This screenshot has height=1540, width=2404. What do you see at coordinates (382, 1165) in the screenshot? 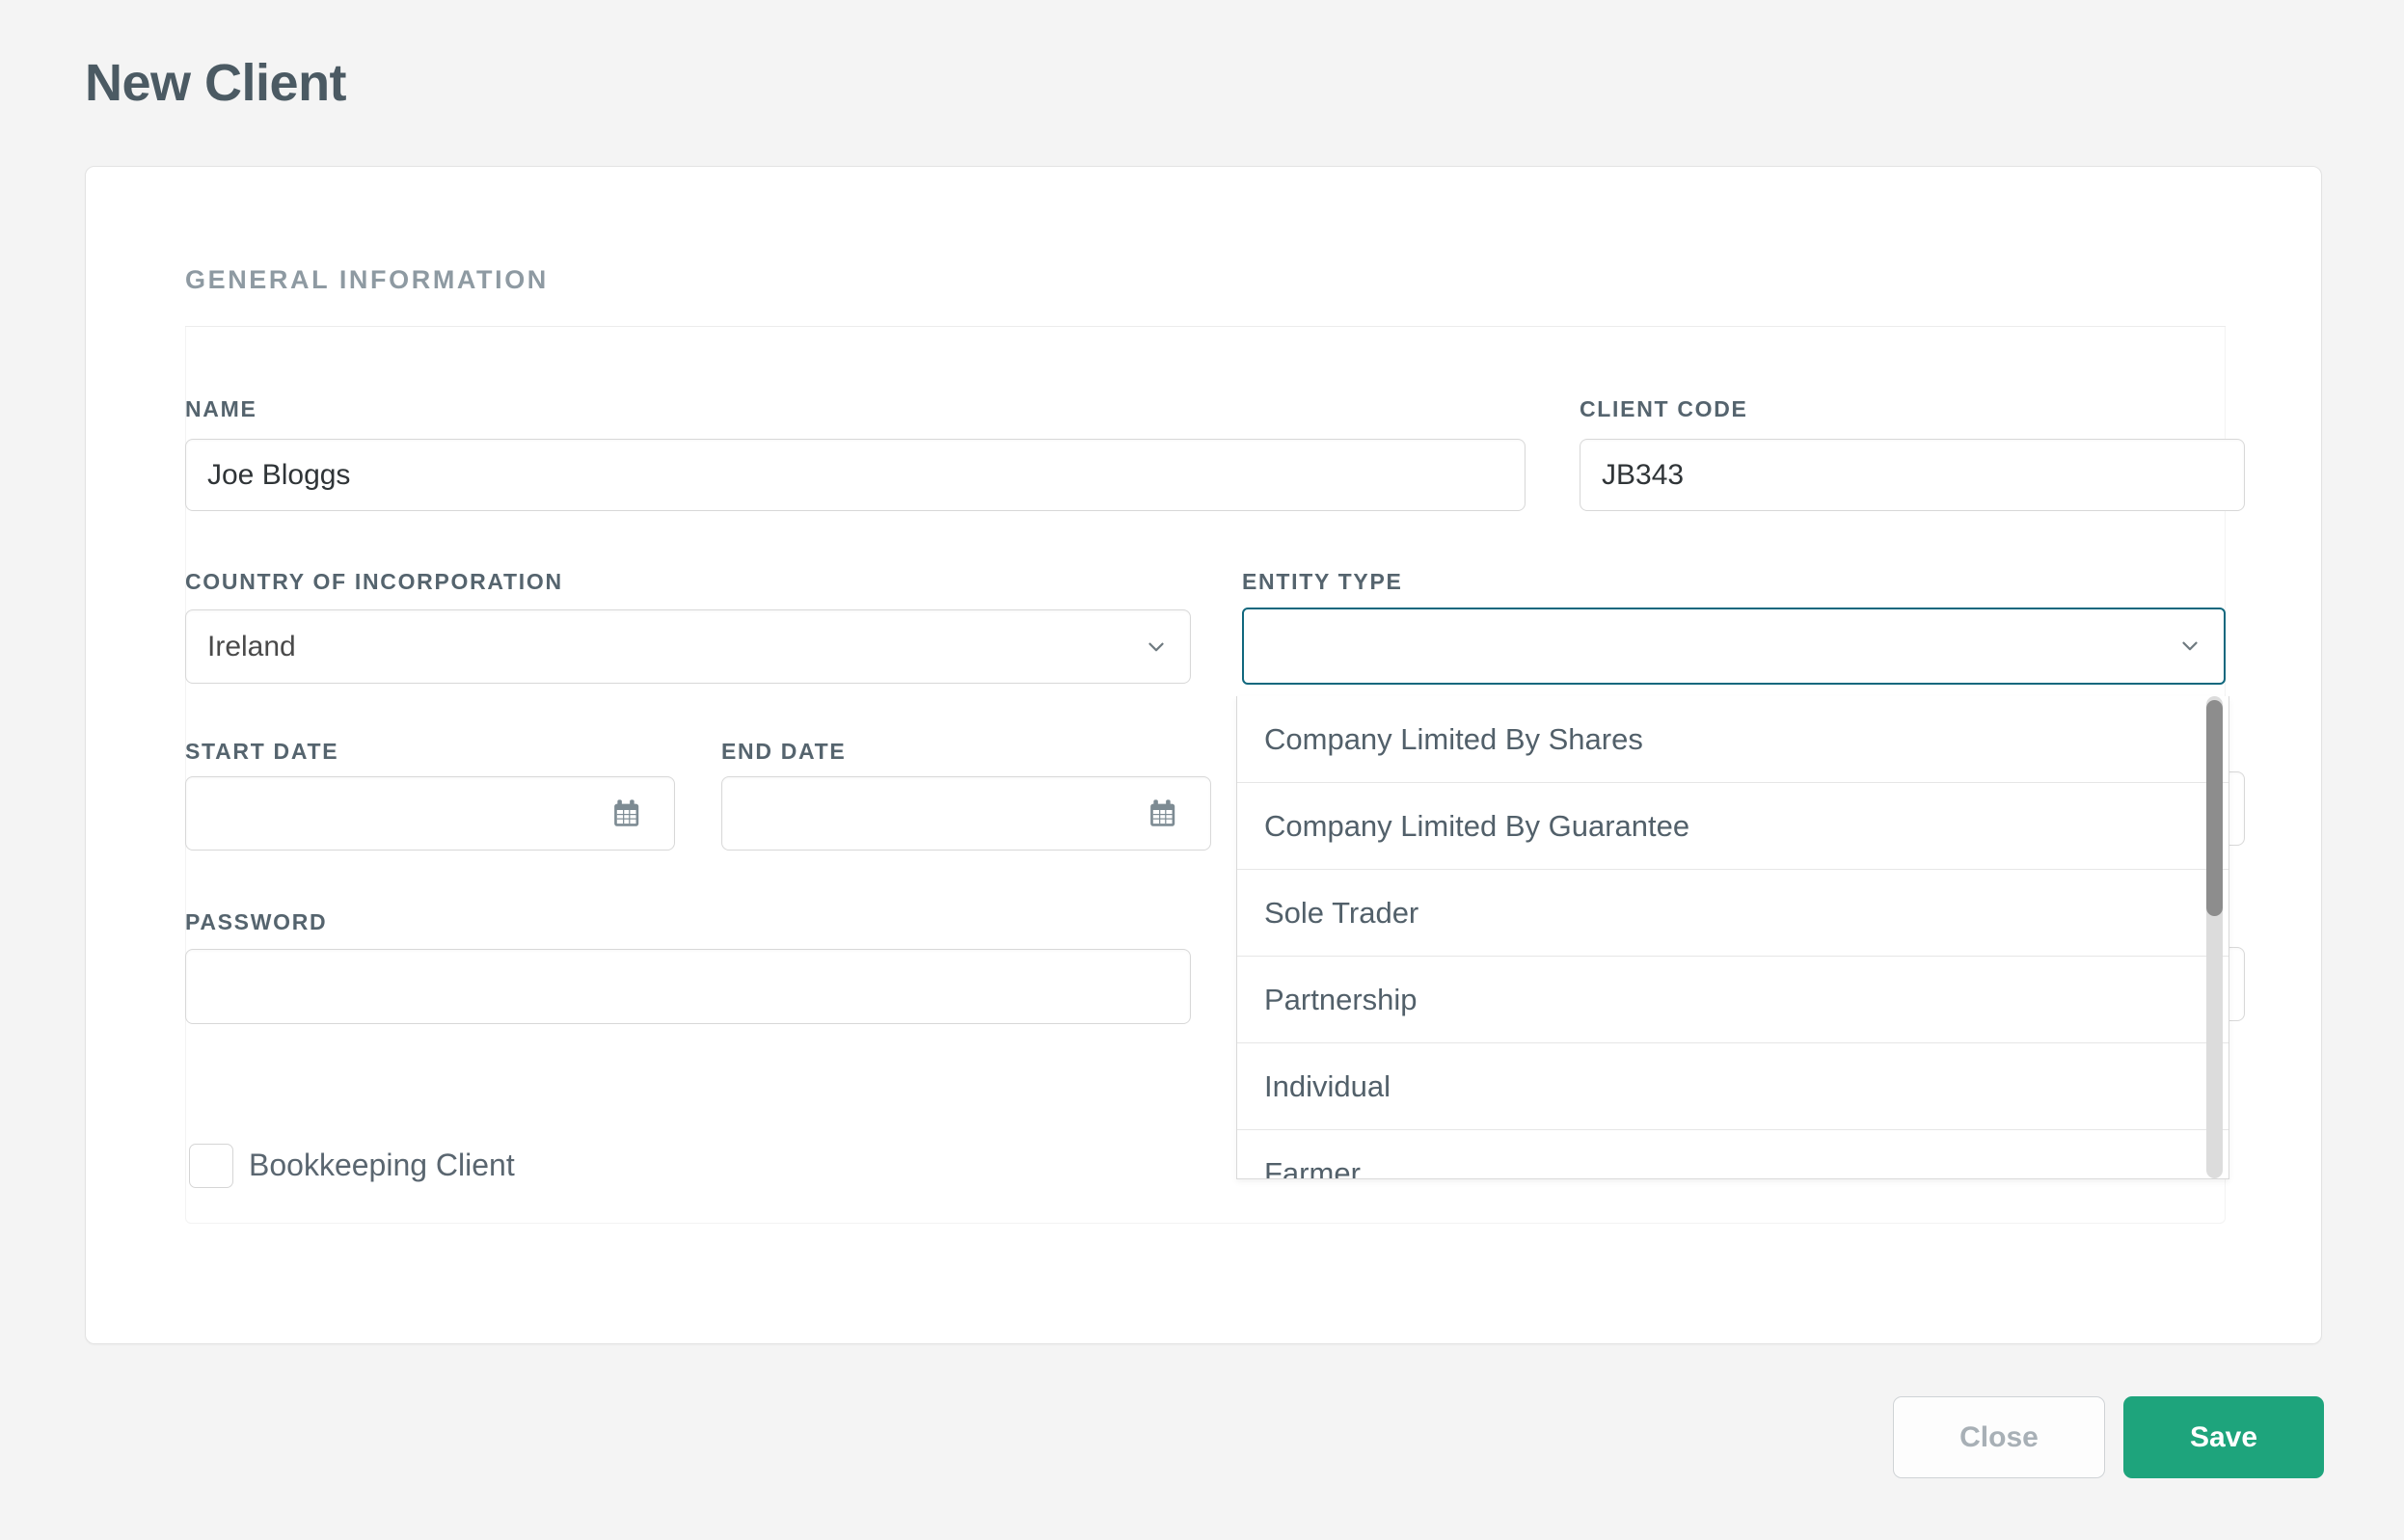
I see `bookkeeping-client-label: Bookkeeping Client` at bounding box center [382, 1165].